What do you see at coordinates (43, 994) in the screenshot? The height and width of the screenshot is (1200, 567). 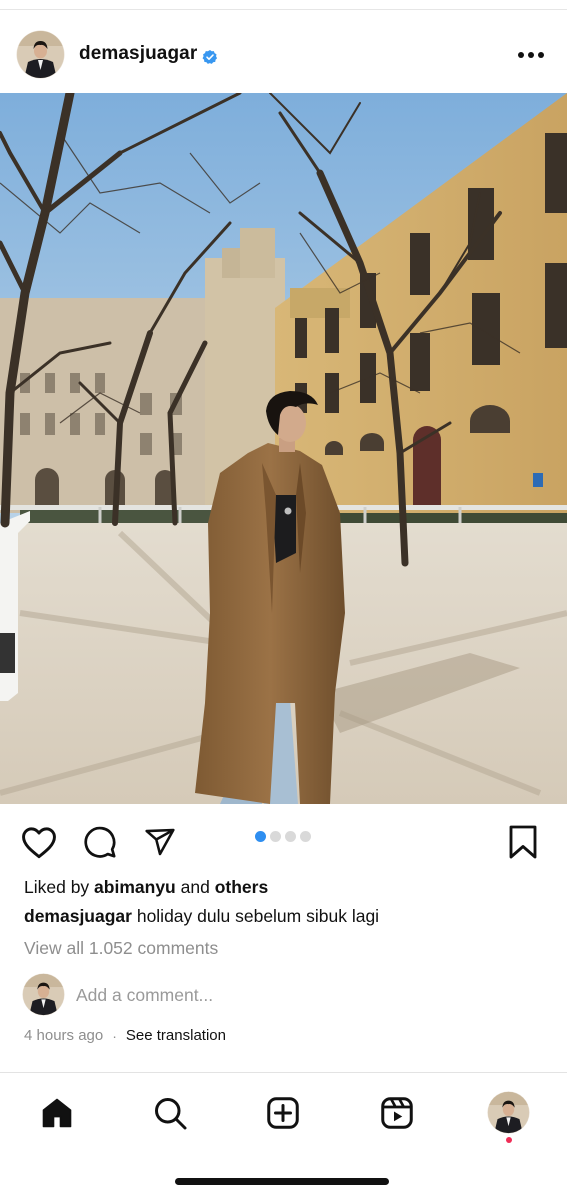 I see `current-user-avatar` at bounding box center [43, 994].